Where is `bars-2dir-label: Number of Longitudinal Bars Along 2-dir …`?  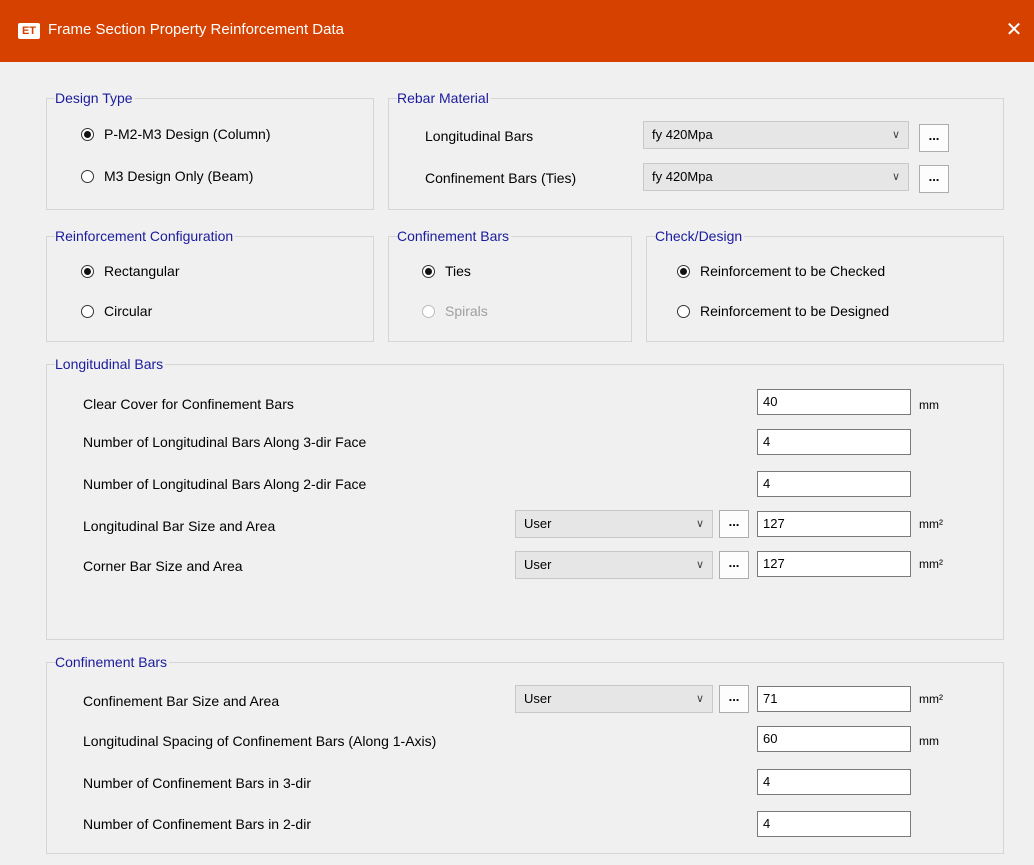 bars-2dir-label: Number of Longitudinal Bars Along 2-dir … is located at coordinates (225, 484).